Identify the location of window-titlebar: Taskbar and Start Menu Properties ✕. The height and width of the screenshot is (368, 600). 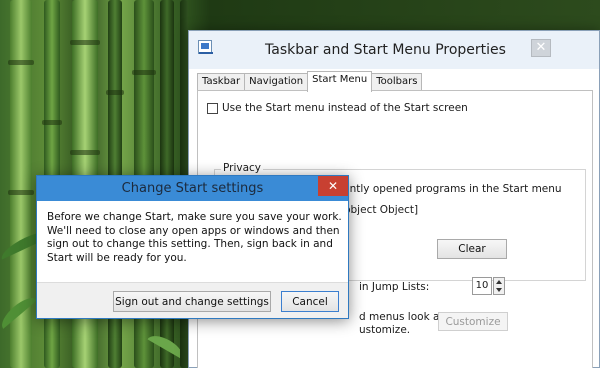
(394, 50).